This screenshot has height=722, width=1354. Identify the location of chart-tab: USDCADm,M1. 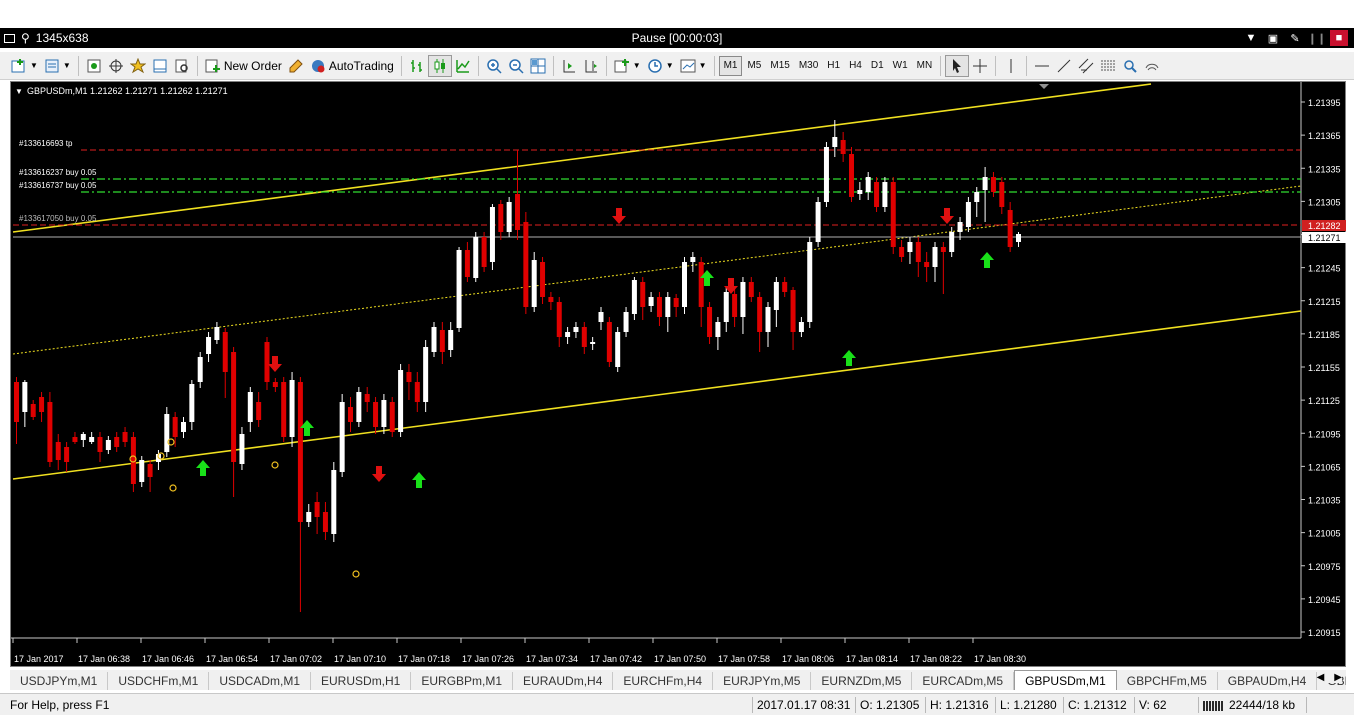
(260, 681).